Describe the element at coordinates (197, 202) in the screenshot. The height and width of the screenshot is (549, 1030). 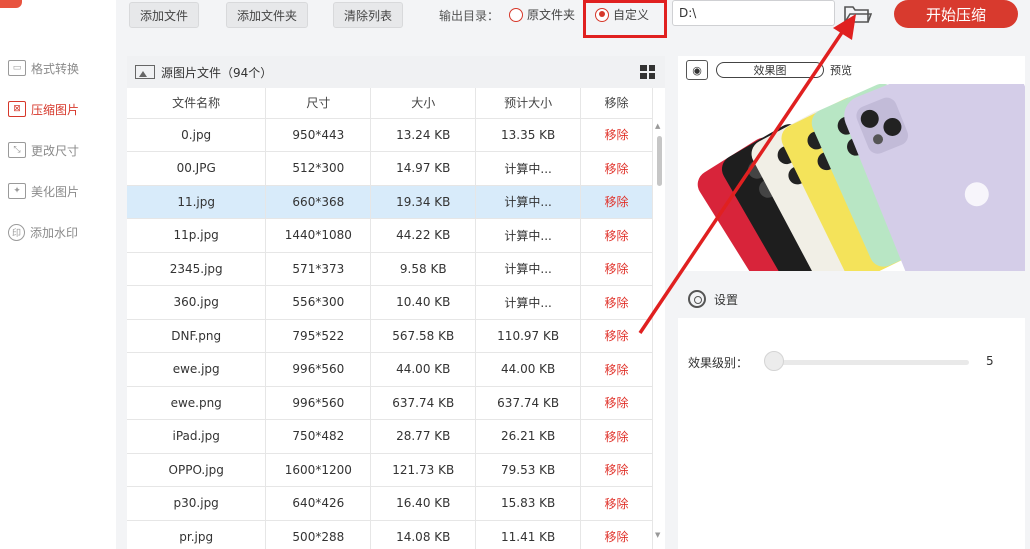
I see `cell-filename: 11.jpg` at that location.